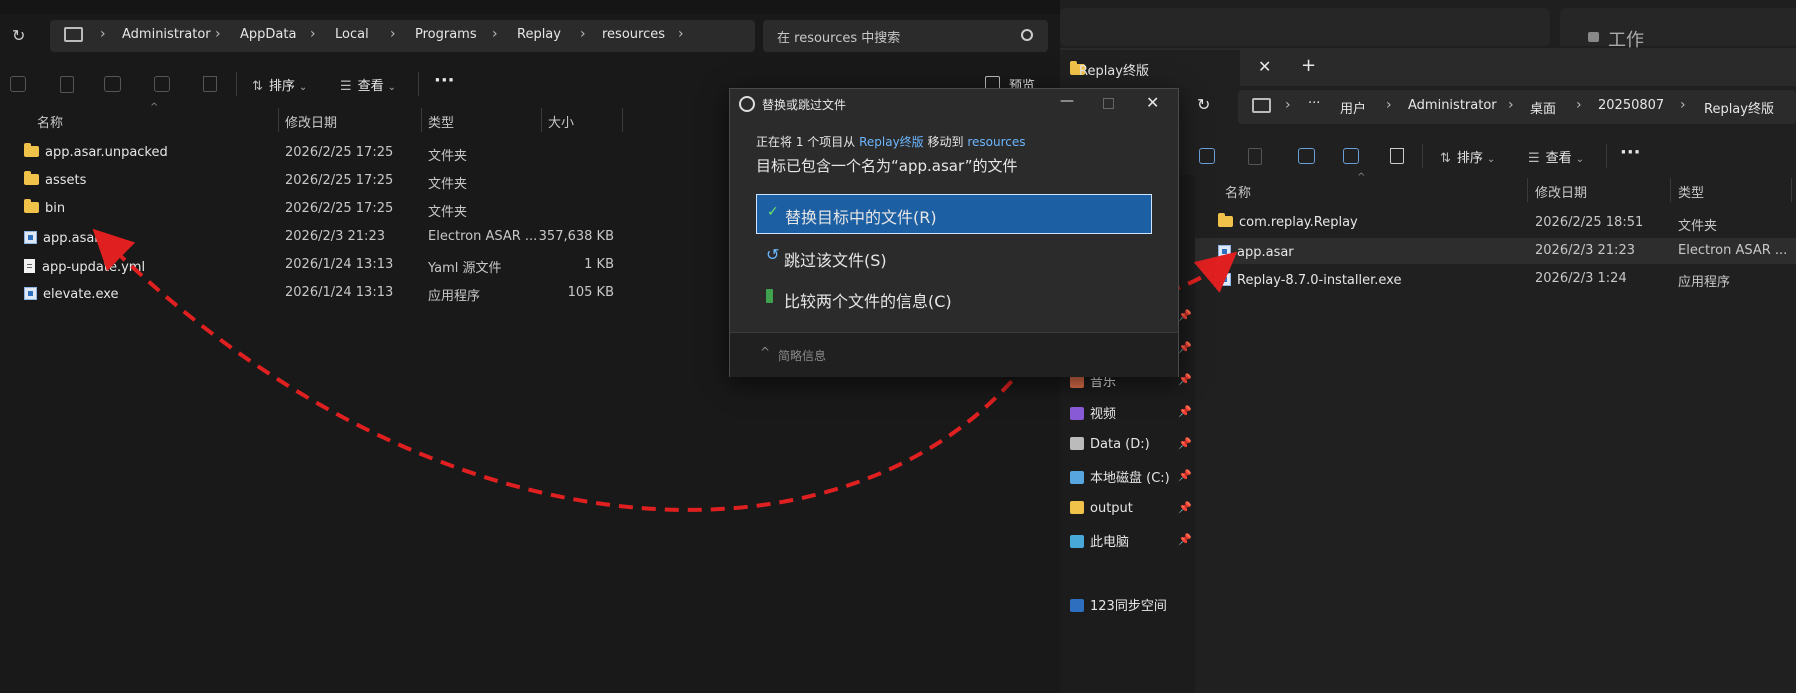  What do you see at coordinates (887, 166) in the screenshot?
I see `dialog-heading: 目标已包含一个名为“app.asar”的文件` at bounding box center [887, 166].